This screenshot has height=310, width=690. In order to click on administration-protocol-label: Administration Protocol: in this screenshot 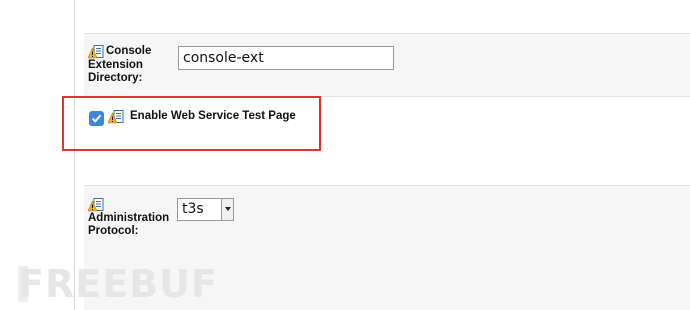, I will do `click(129, 217)`.